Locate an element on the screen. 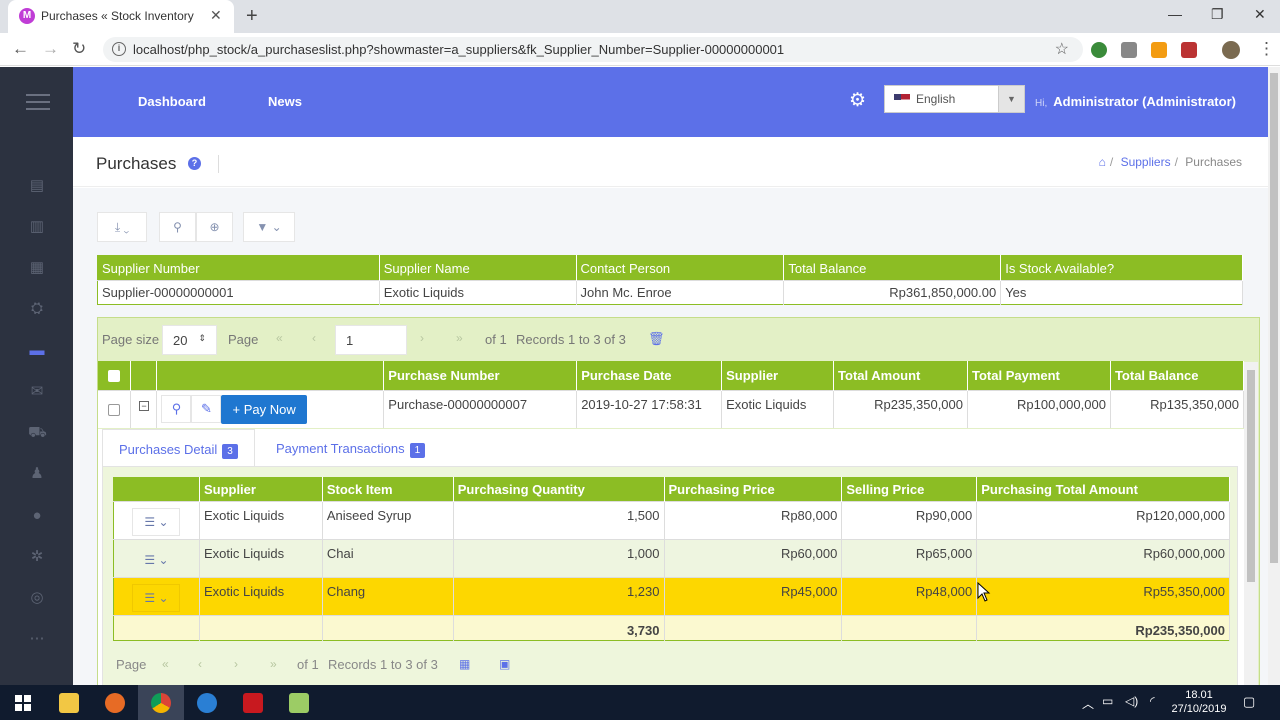 The image size is (1280, 720). sidebar-cart-icon: ⛟ is located at coordinates (37, 433).